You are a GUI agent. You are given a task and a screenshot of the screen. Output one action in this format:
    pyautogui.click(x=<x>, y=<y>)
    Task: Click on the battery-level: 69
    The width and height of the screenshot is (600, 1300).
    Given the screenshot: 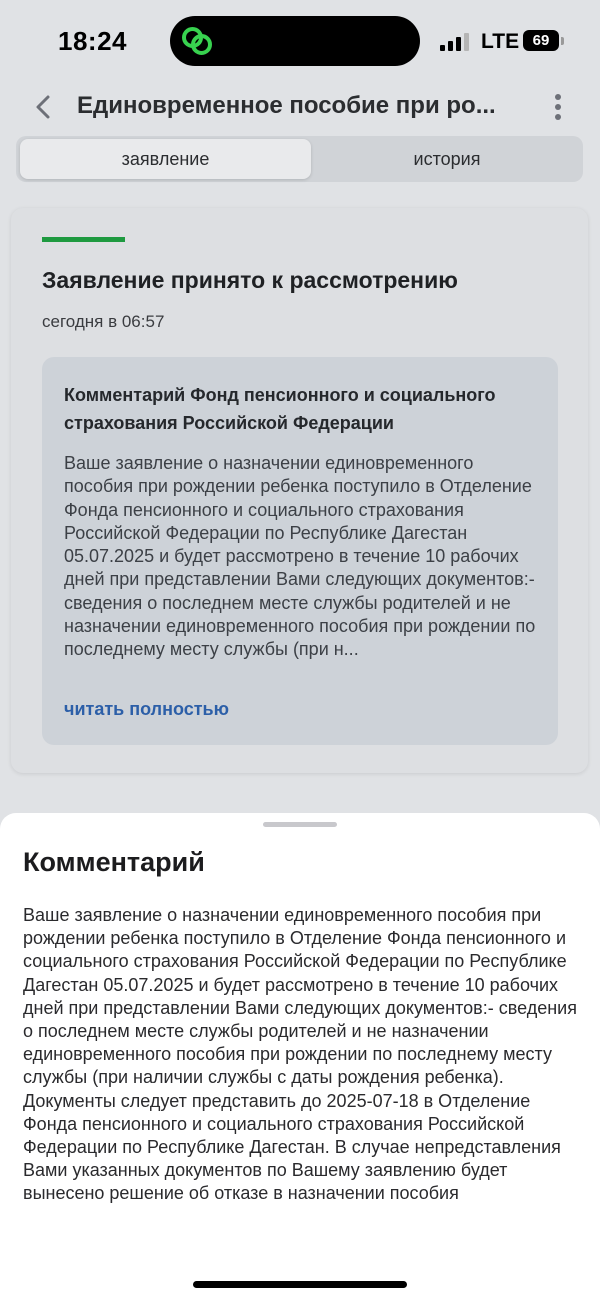 What is the action you would take?
    pyautogui.click(x=541, y=40)
    